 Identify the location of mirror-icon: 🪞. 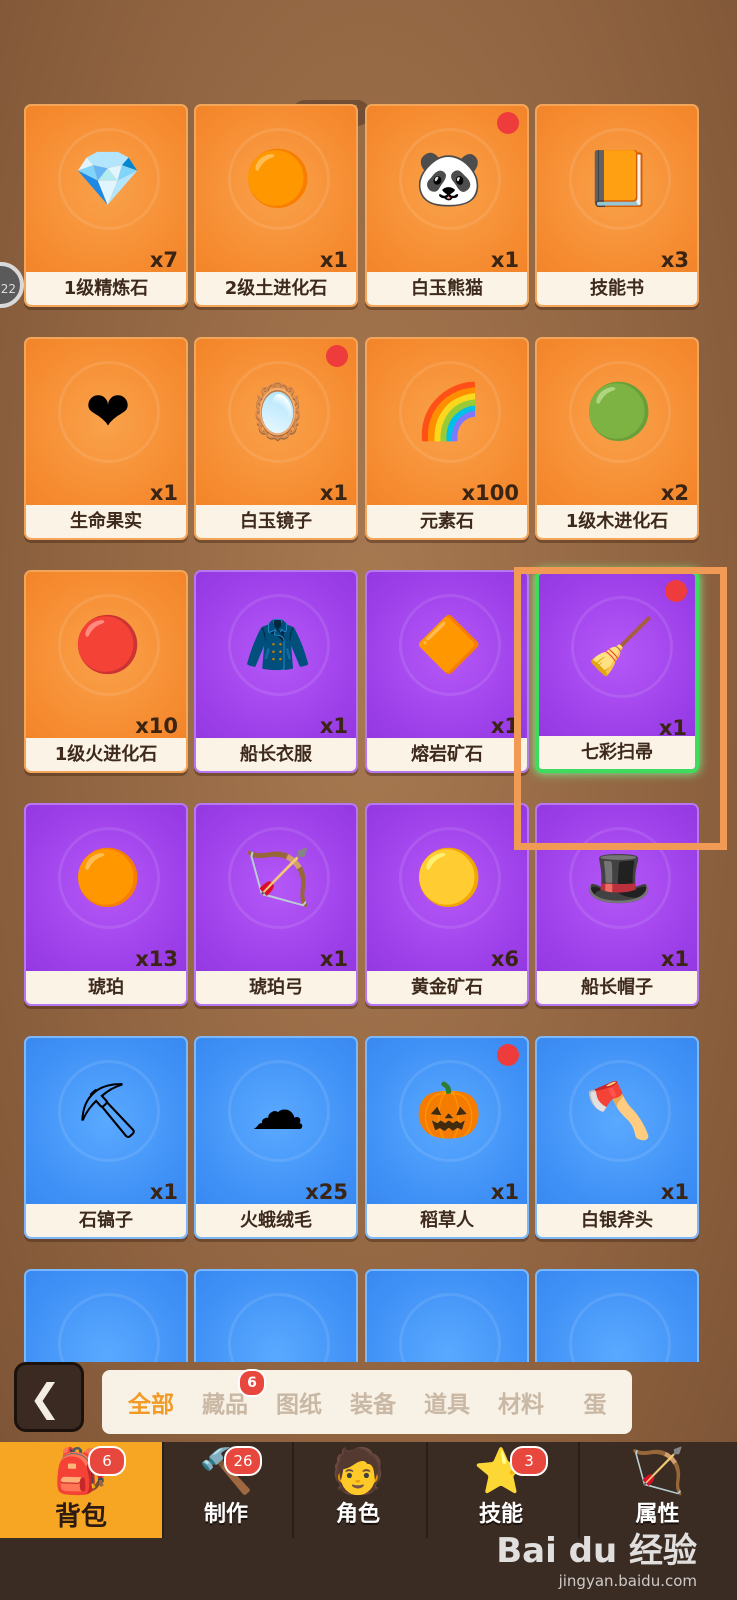
(278, 411).